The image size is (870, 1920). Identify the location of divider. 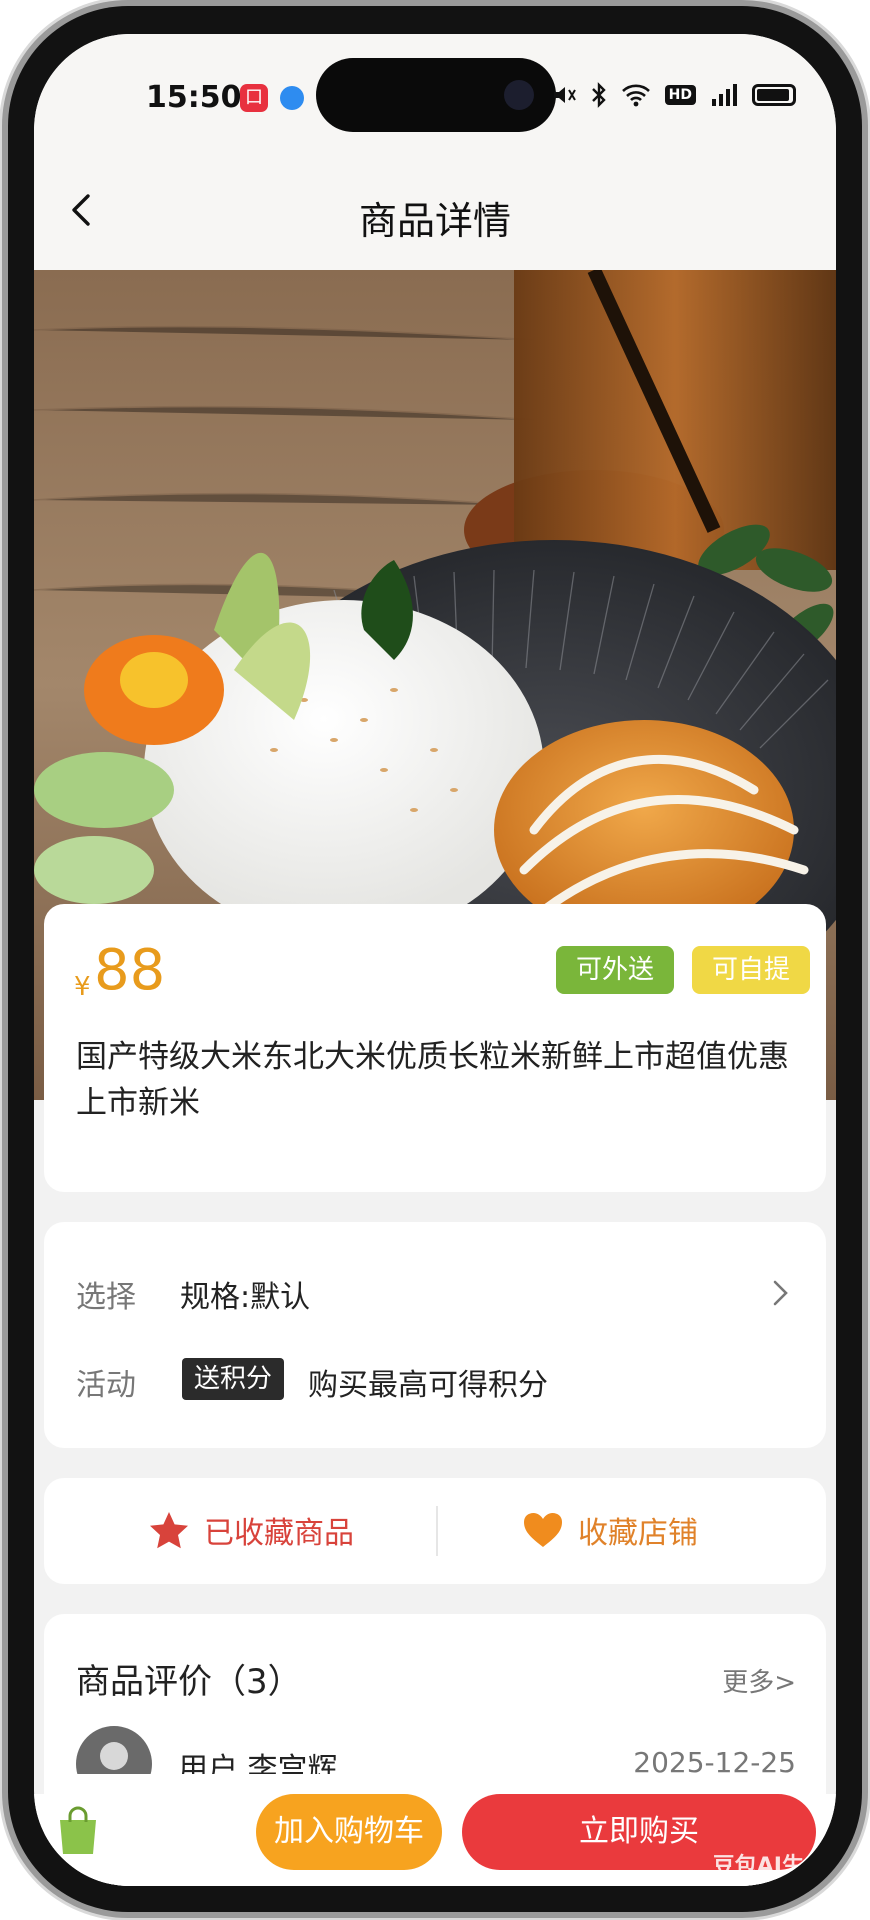
(437, 1531).